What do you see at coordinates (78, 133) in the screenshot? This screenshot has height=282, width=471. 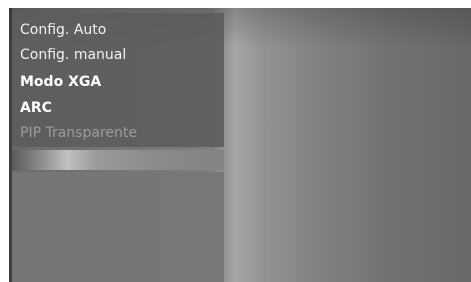 I see `menu-item-pip-transparente: PIP Transparente` at bounding box center [78, 133].